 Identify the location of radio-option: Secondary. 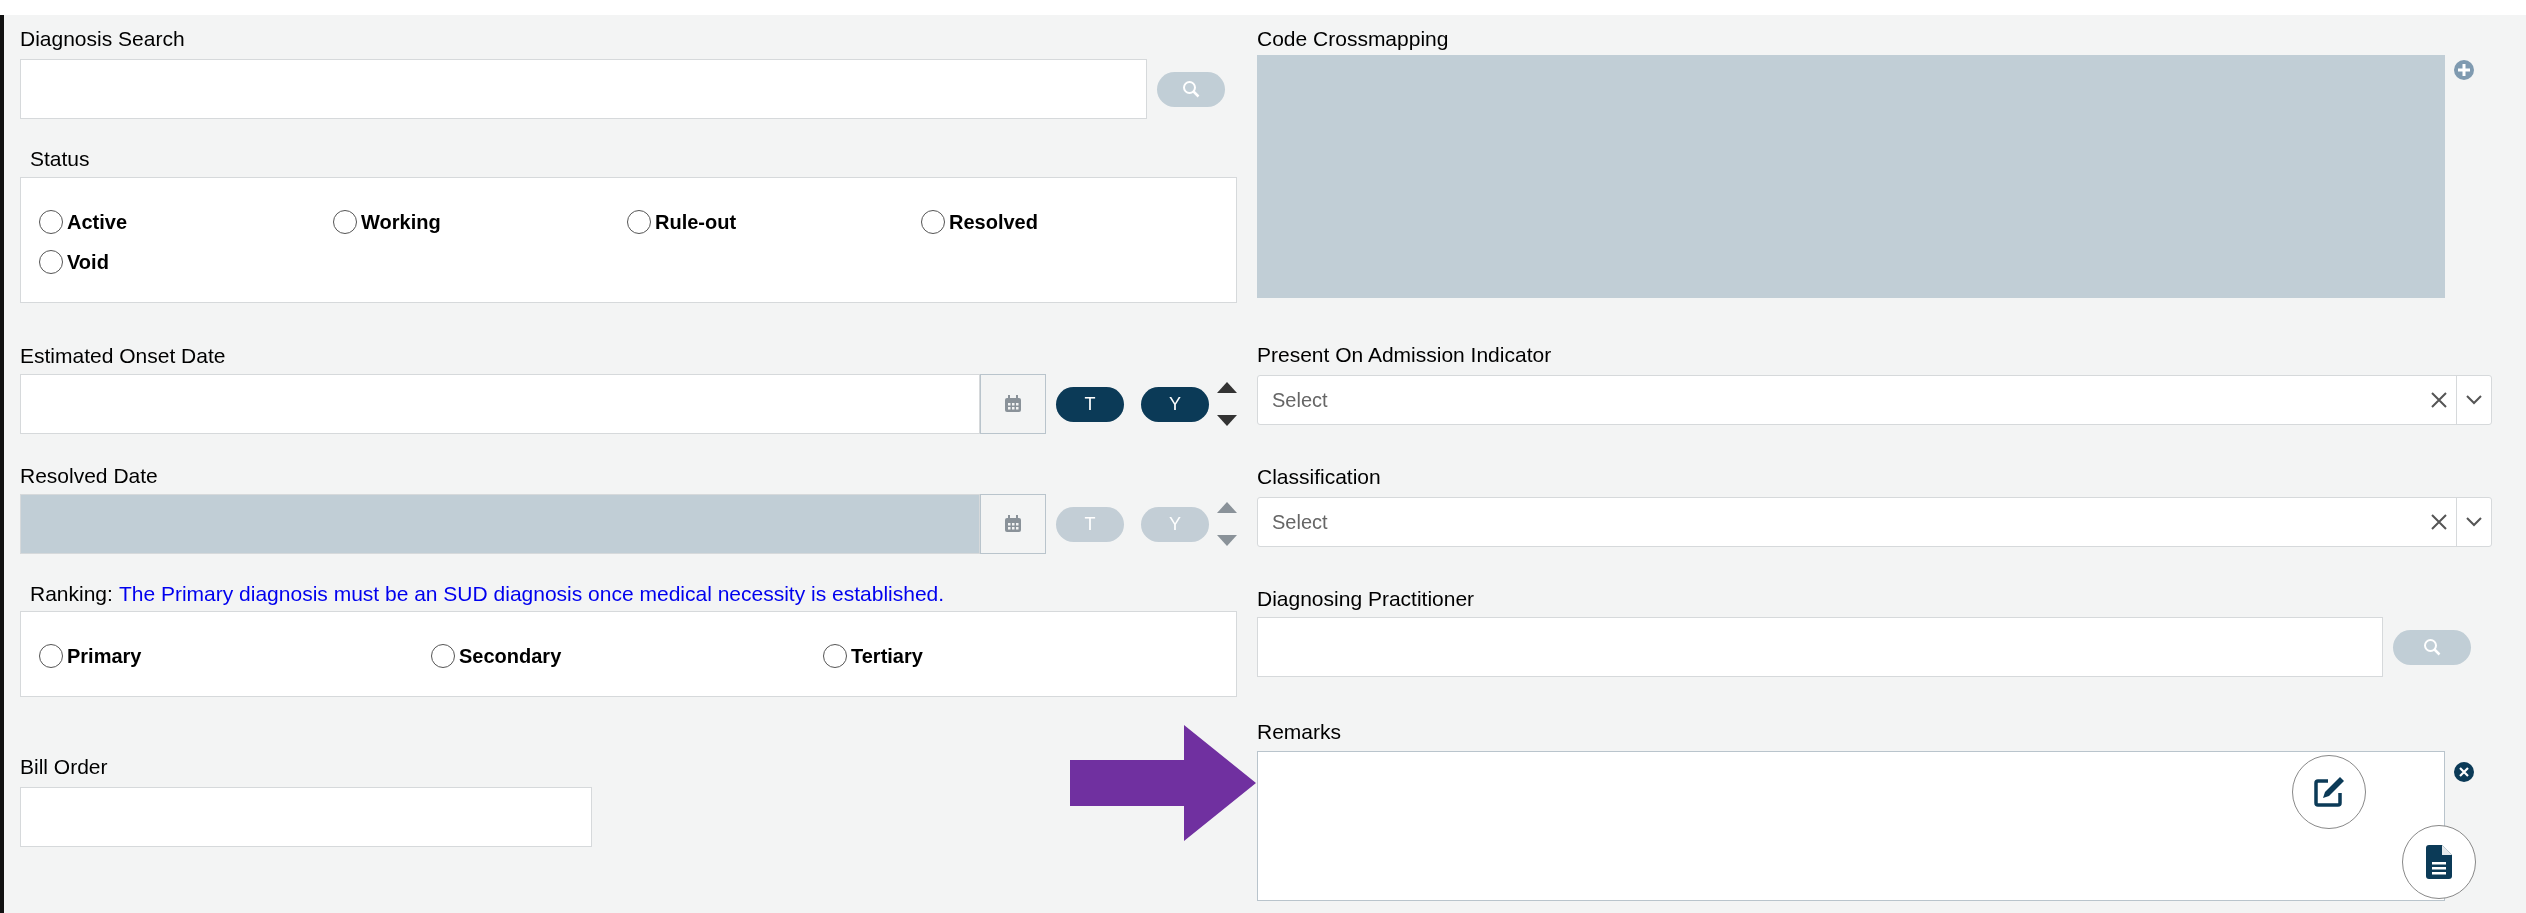
(496, 656).